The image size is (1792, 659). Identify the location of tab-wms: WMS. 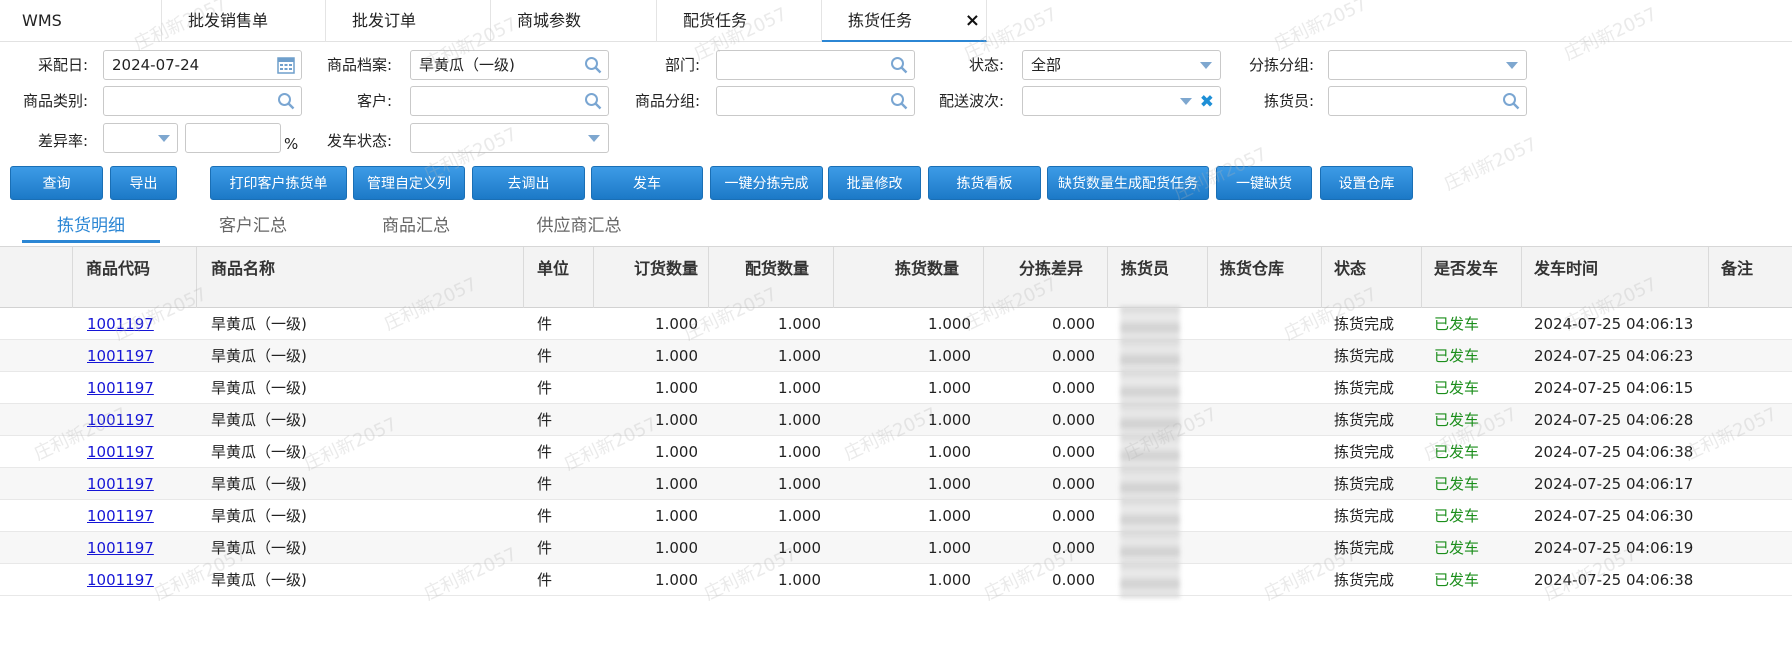
(81, 21).